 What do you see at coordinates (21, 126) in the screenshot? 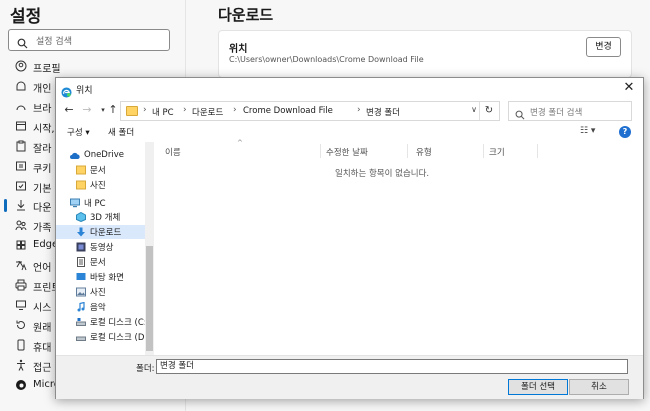
I see `startup-icon` at bounding box center [21, 126].